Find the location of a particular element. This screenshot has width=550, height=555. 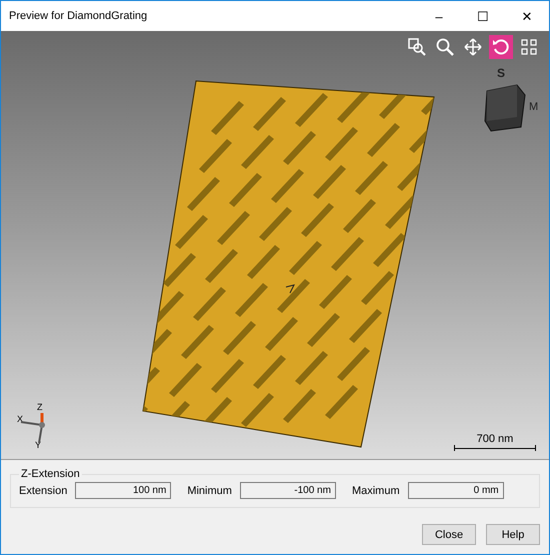

move-icon is located at coordinates (473, 47).